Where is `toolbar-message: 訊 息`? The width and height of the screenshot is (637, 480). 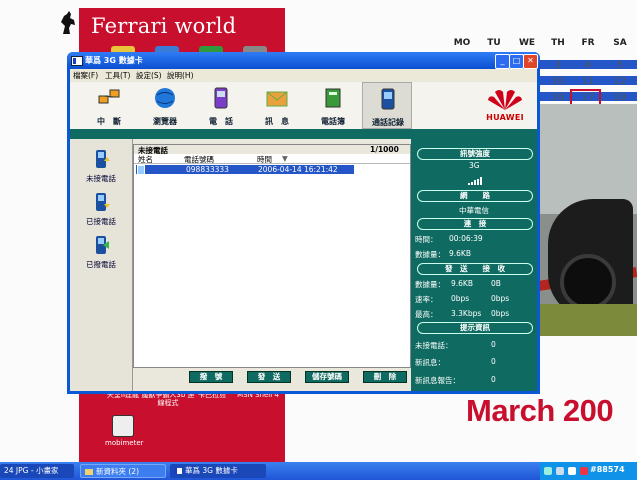 toolbar-message: 訊 息 is located at coordinates (277, 105).